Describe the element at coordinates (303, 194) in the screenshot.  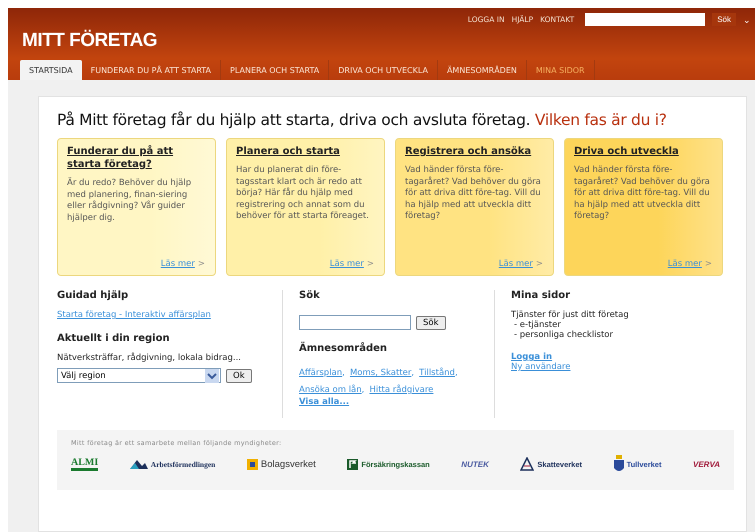
I see `card-text: Har du planerat din före-tagsstart klart och är redo att börja? Här får du hjälp med registrering och annat som du behöver för att starta föreaget.` at that location.